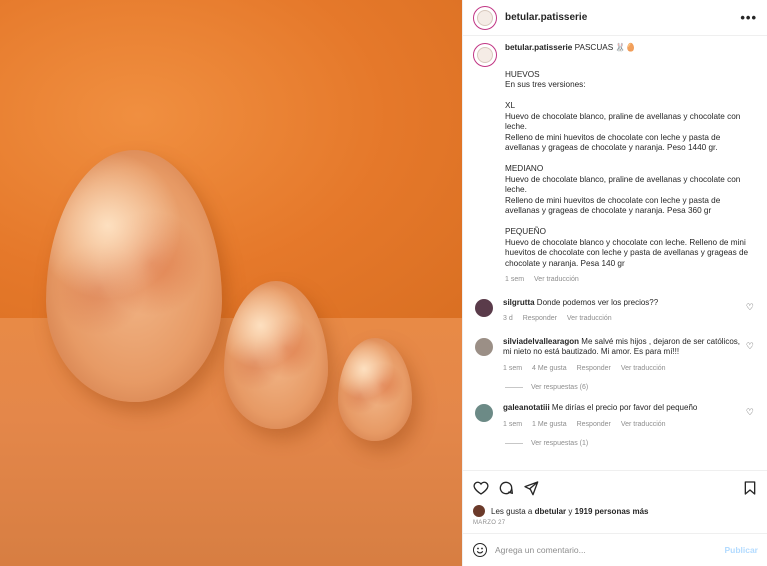 Image resolution: width=767 pixels, height=566 pixels. Describe the element at coordinates (526, 407) in the screenshot. I see `comment-username: galeanotatiii` at that location.